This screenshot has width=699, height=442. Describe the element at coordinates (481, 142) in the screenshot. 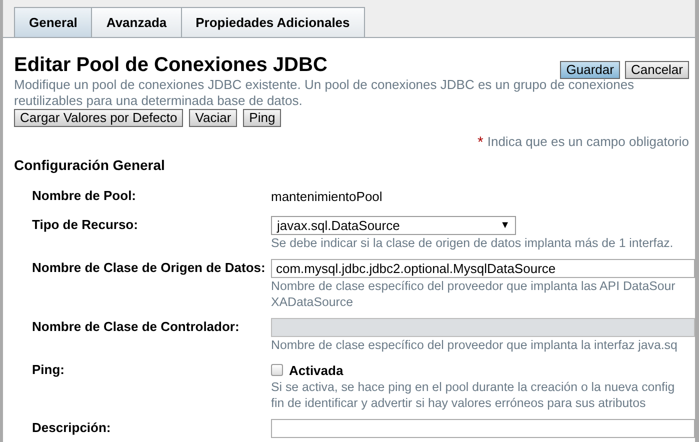

I see `required-mark: *` at that location.